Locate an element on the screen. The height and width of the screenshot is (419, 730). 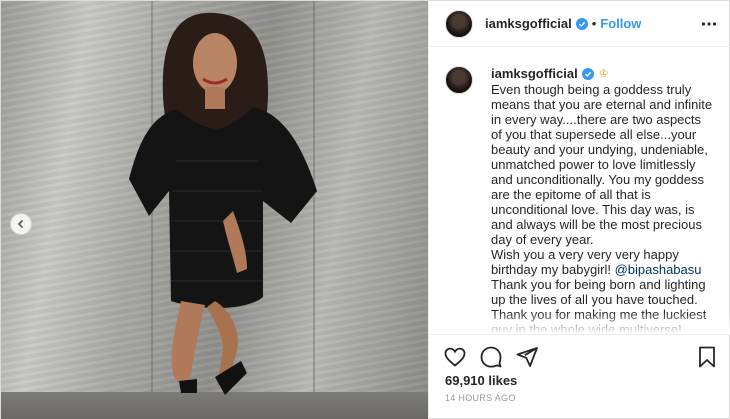
heart-icon is located at coordinates (455, 357).